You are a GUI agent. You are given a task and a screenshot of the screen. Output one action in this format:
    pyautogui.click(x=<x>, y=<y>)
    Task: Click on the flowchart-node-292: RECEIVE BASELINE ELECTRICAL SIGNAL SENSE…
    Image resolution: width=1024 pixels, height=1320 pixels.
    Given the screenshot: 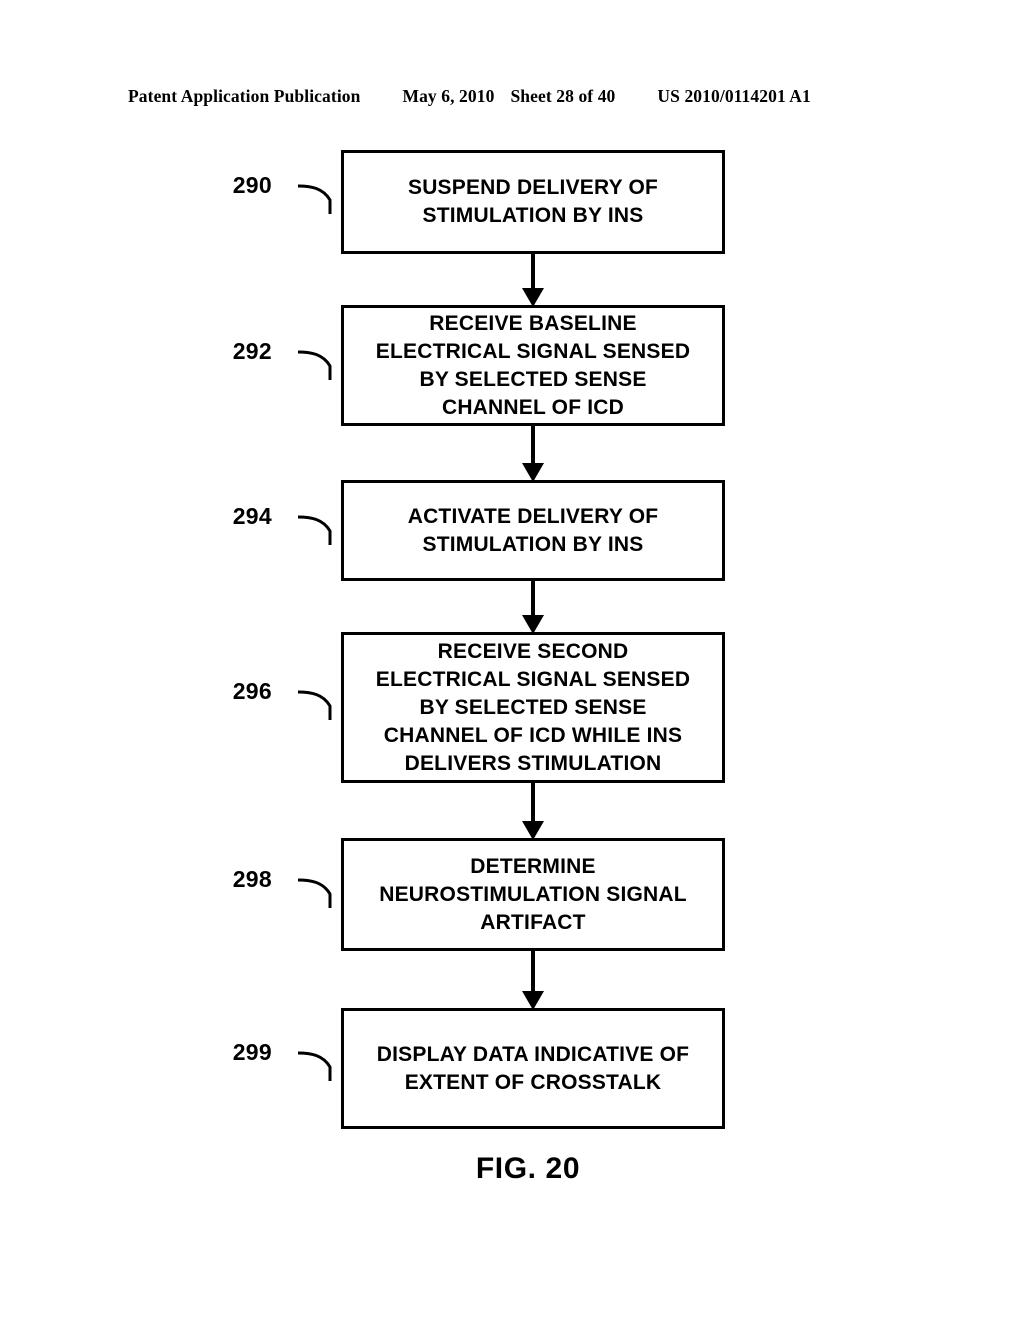 What is the action you would take?
    pyautogui.click(x=533, y=365)
    